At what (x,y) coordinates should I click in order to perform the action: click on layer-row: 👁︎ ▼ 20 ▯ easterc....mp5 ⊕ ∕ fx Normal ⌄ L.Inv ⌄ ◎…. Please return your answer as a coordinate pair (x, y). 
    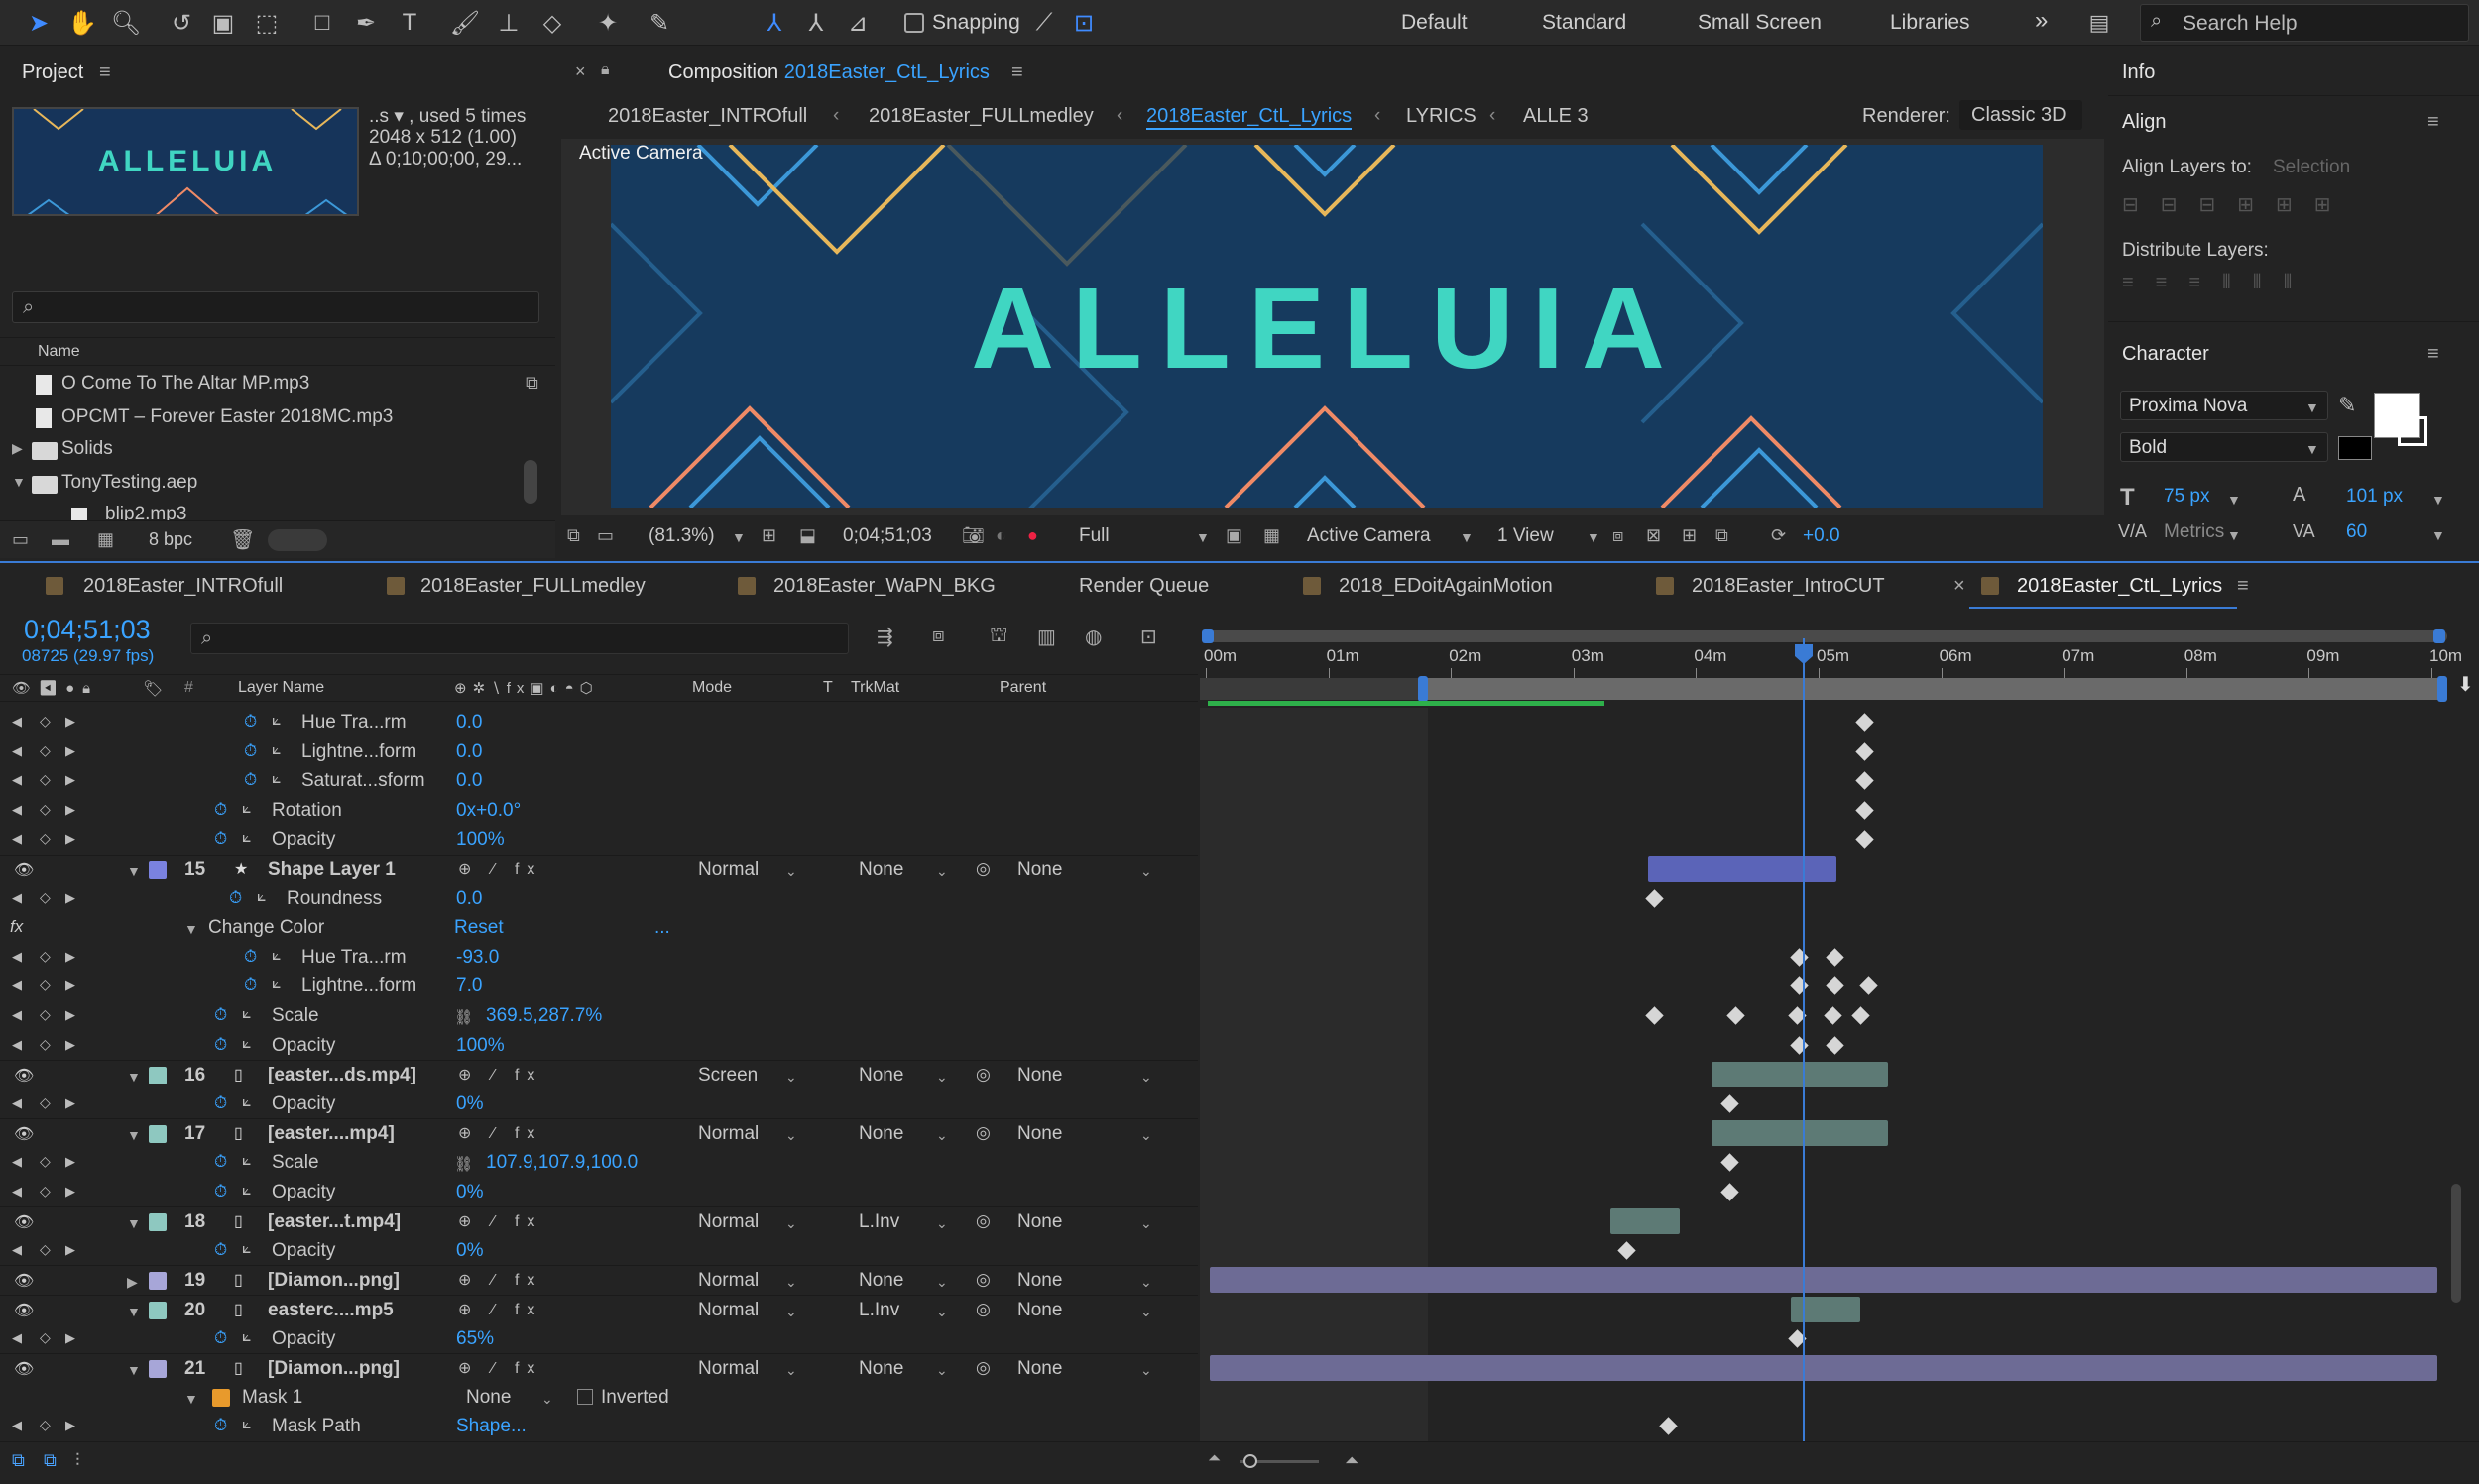
    Looking at the image, I should click on (599, 1309).